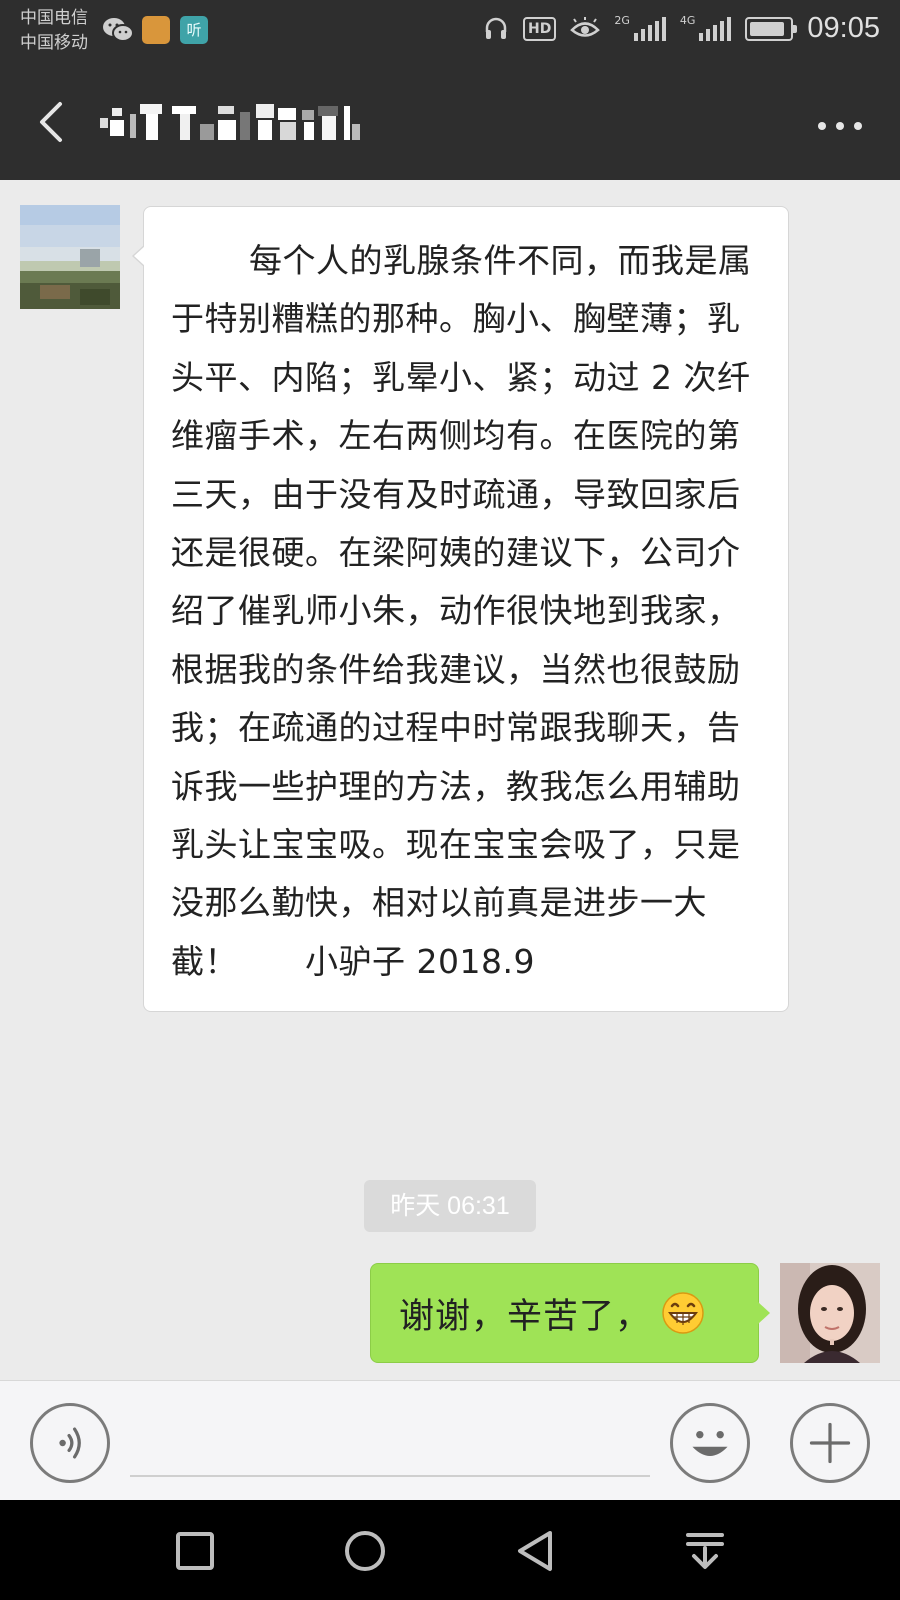  Describe the element at coordinates (195, 1551) in the screenshot. I see `recent-apps-icon` at that location.